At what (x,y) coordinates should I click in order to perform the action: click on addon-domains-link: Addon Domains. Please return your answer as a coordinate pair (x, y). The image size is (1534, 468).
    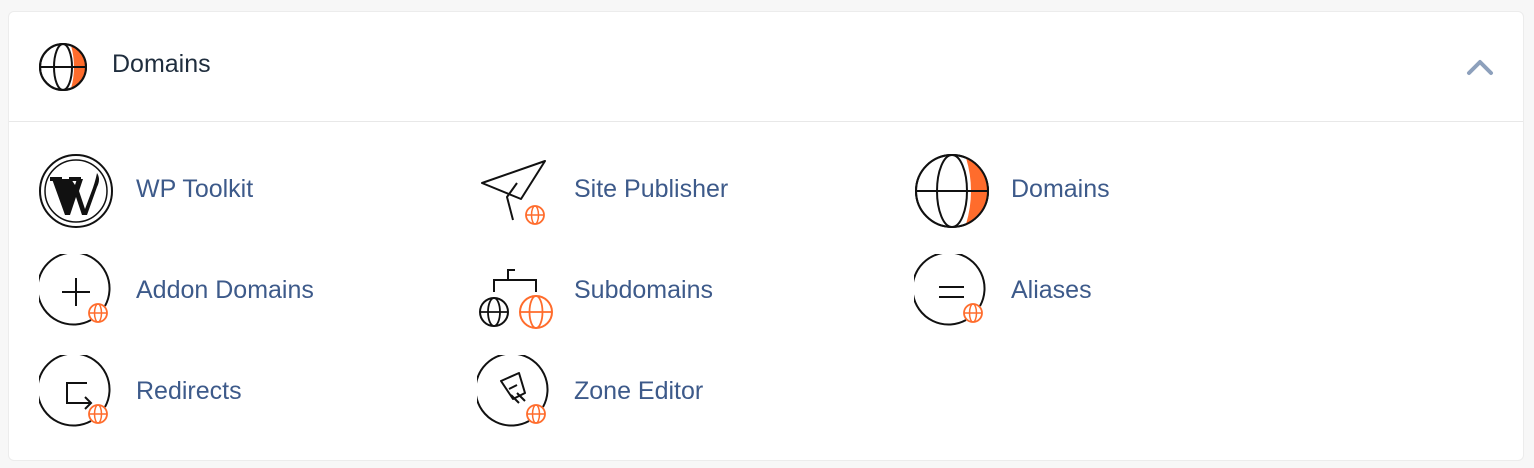
    Looking at the image, I should click on (239, 294).